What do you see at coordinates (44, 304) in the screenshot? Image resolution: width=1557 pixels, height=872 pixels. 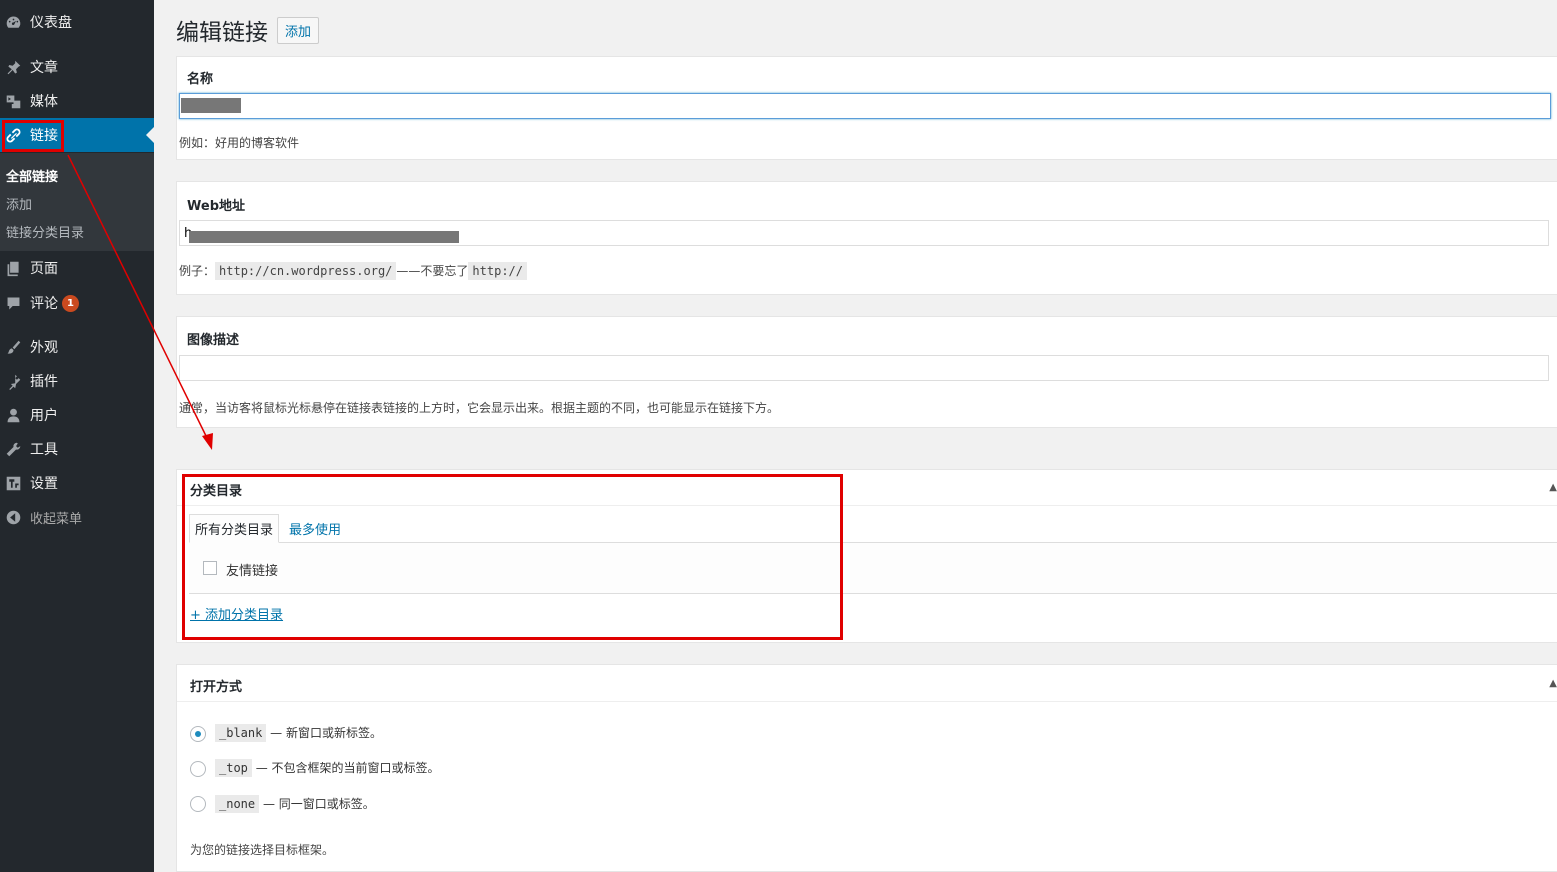 I see `menu-label: 评论` at bounding box center [44, 304].